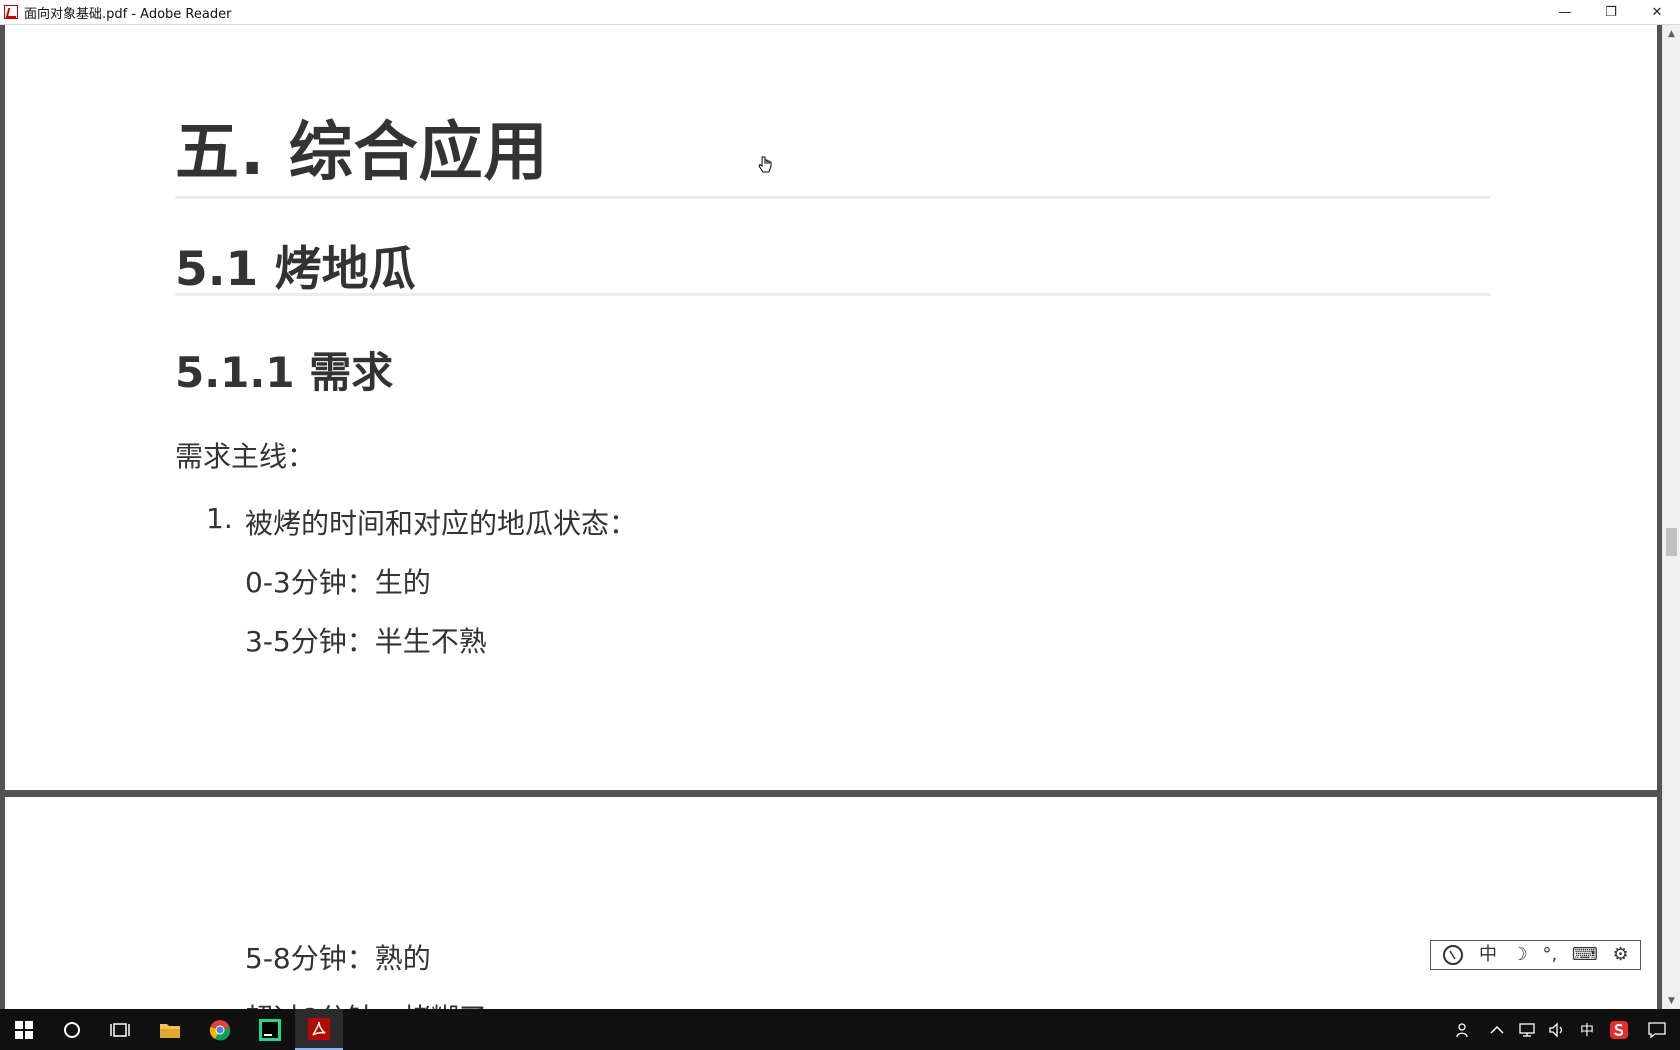  Describe the element at coordinates (245, 456) in the screenshot. I see `intro-paragraph: 需求主线：` at that location.